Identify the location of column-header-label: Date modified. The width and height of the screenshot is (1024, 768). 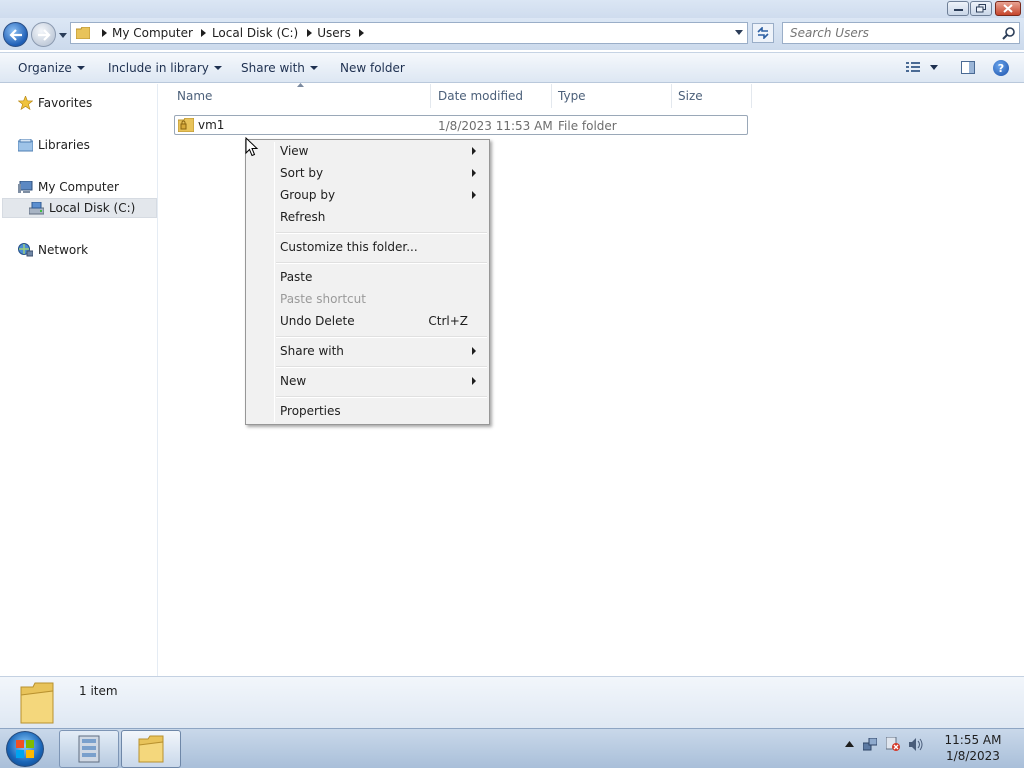
(481, 96).